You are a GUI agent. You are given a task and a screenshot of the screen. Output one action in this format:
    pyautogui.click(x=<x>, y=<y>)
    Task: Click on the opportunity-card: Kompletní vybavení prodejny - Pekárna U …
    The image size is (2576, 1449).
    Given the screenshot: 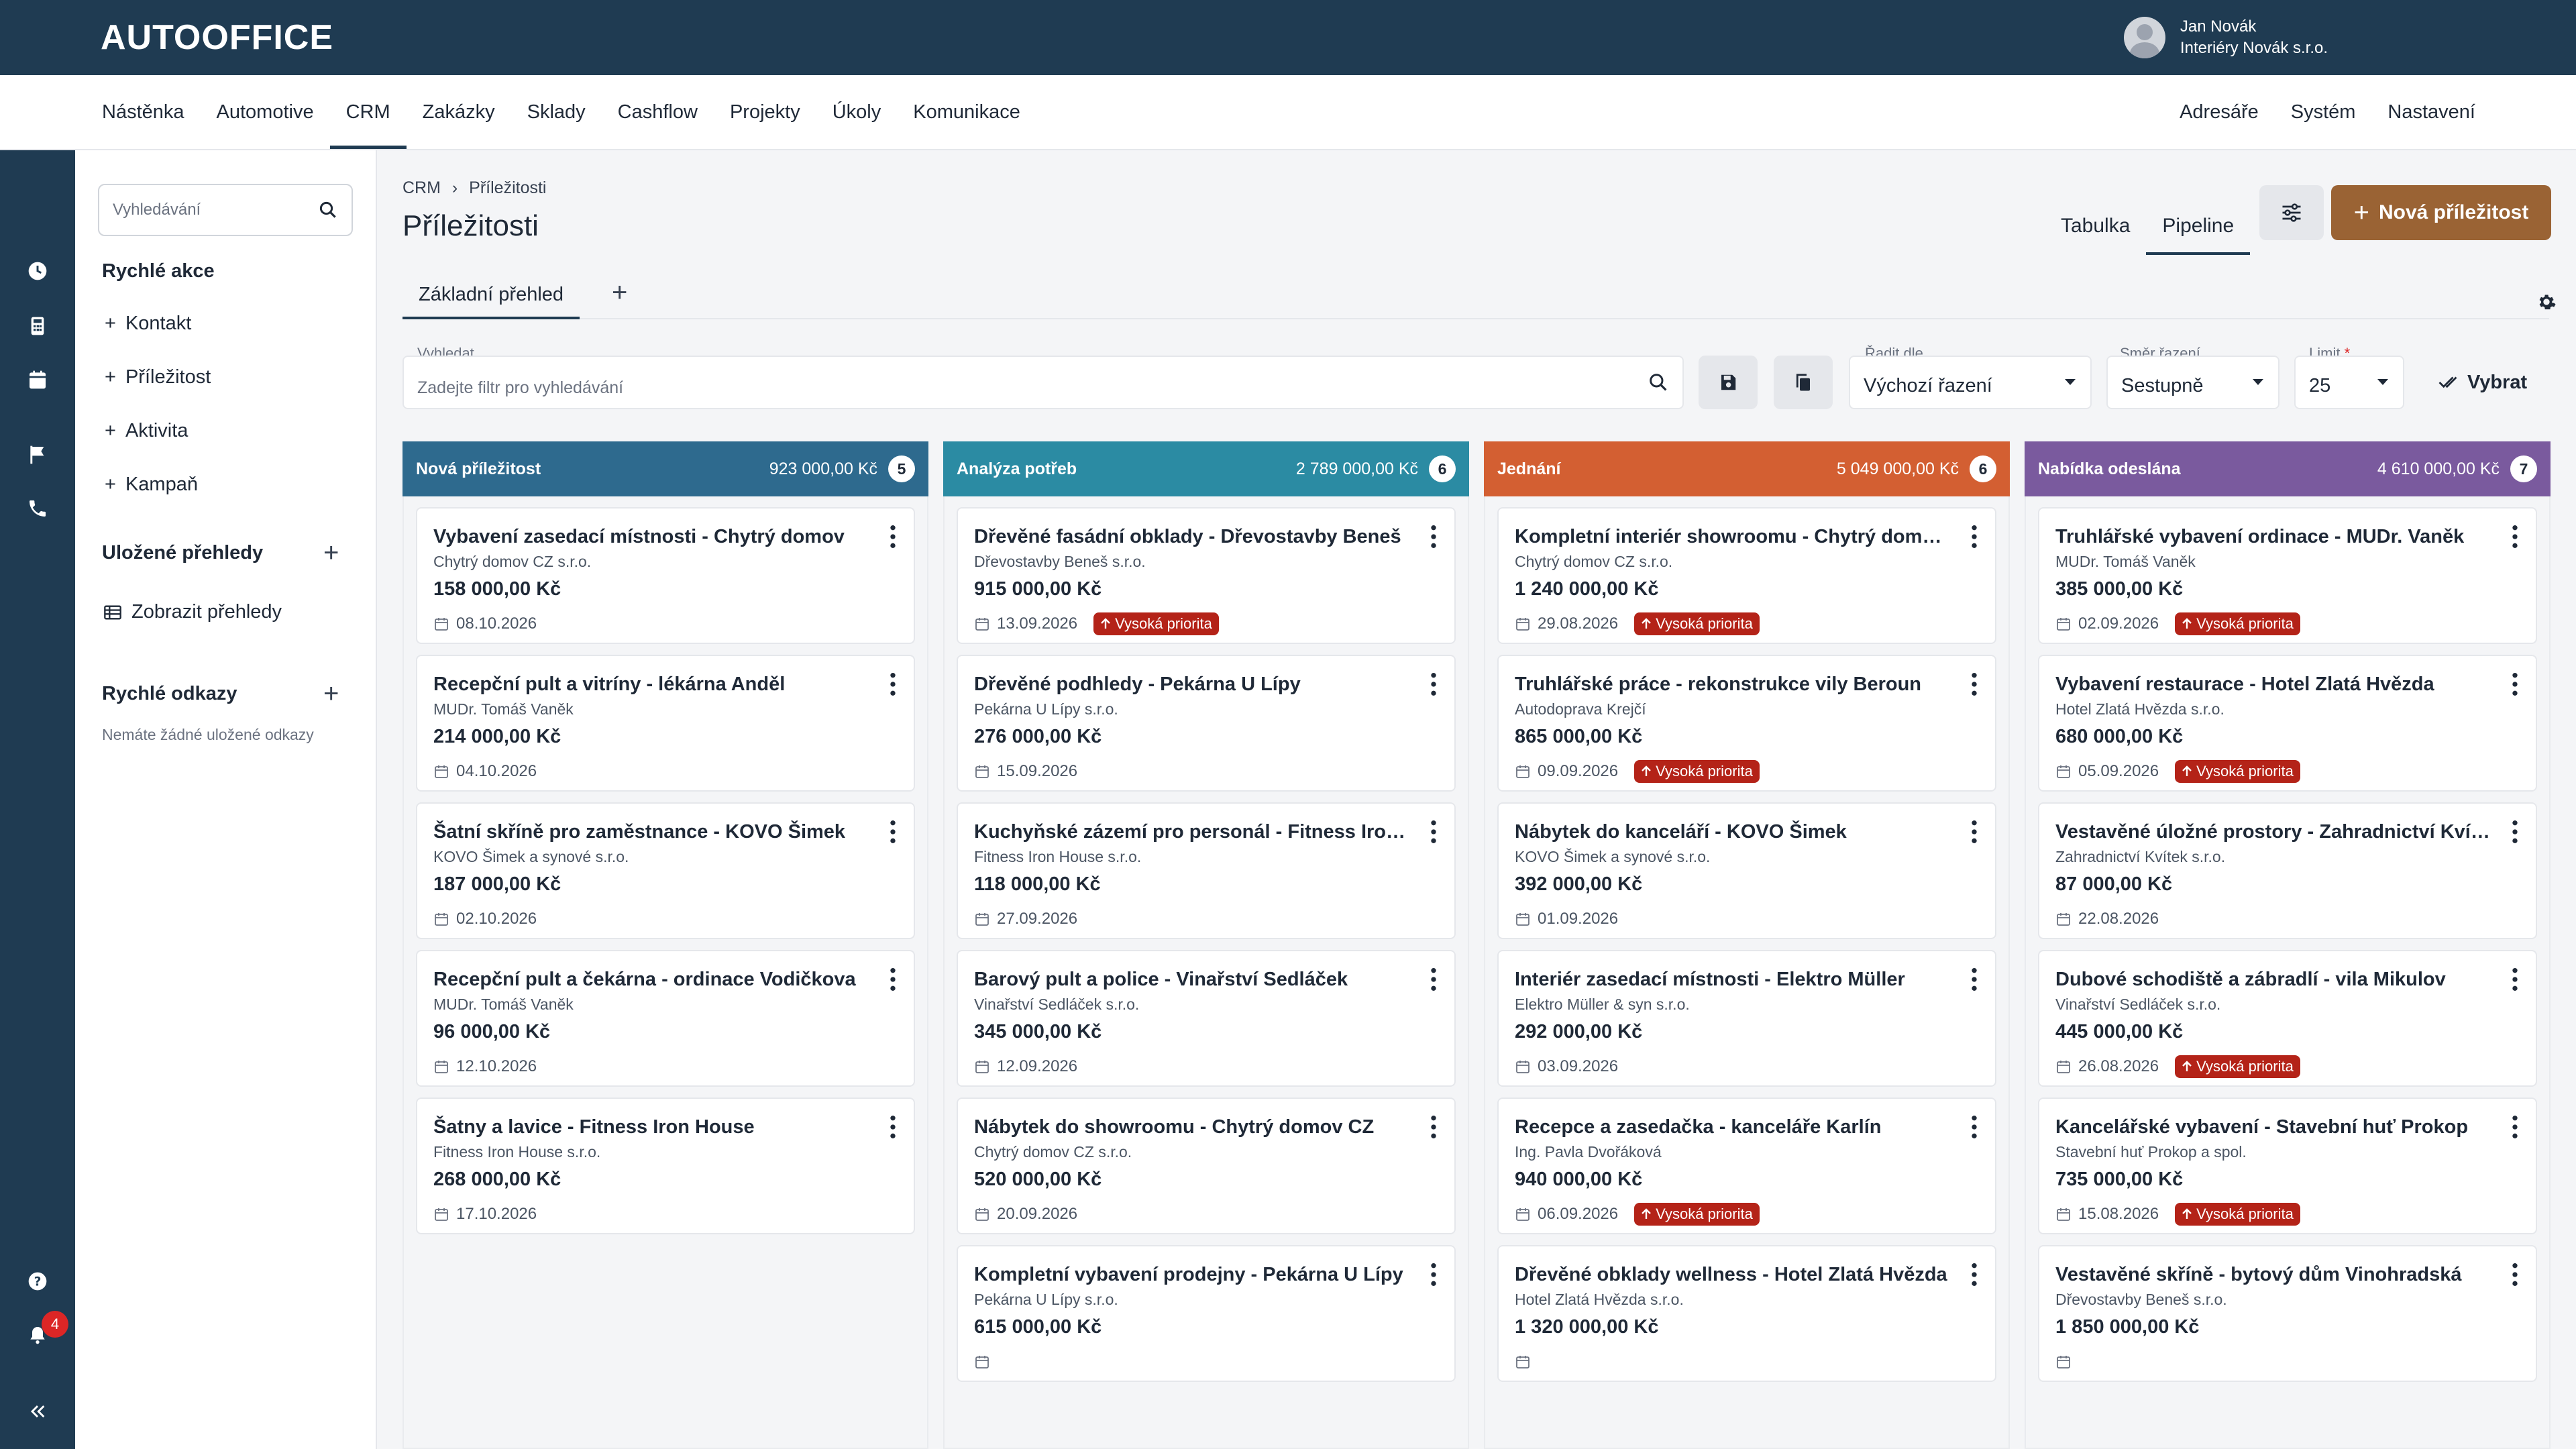 What is the action you would take?
    pyautogui.click(x=1206, y=1313)
    